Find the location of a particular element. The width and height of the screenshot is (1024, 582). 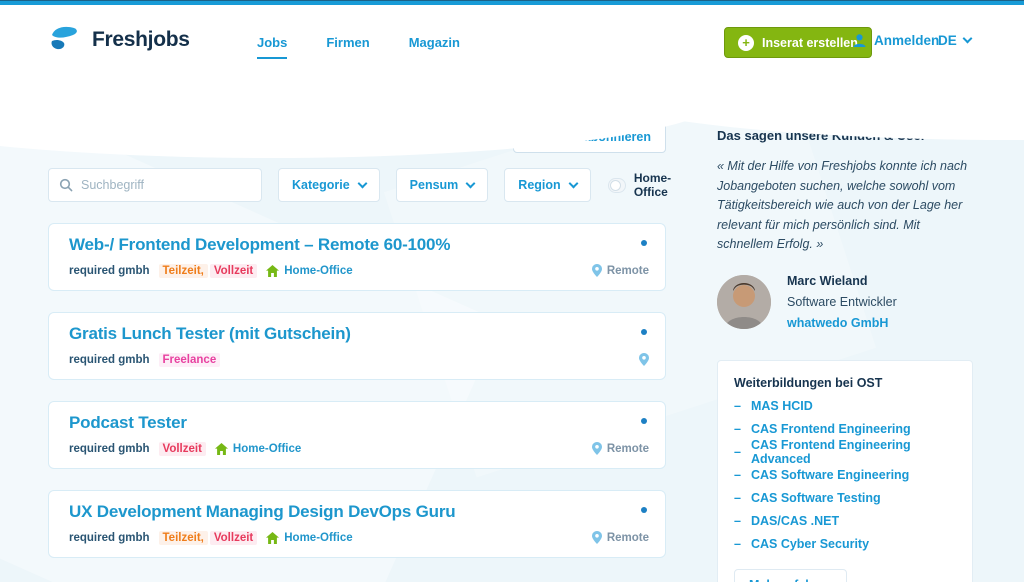

course-link-cas-software-engineering: – CAS Software Engineering is located at coordinates (845, 475).